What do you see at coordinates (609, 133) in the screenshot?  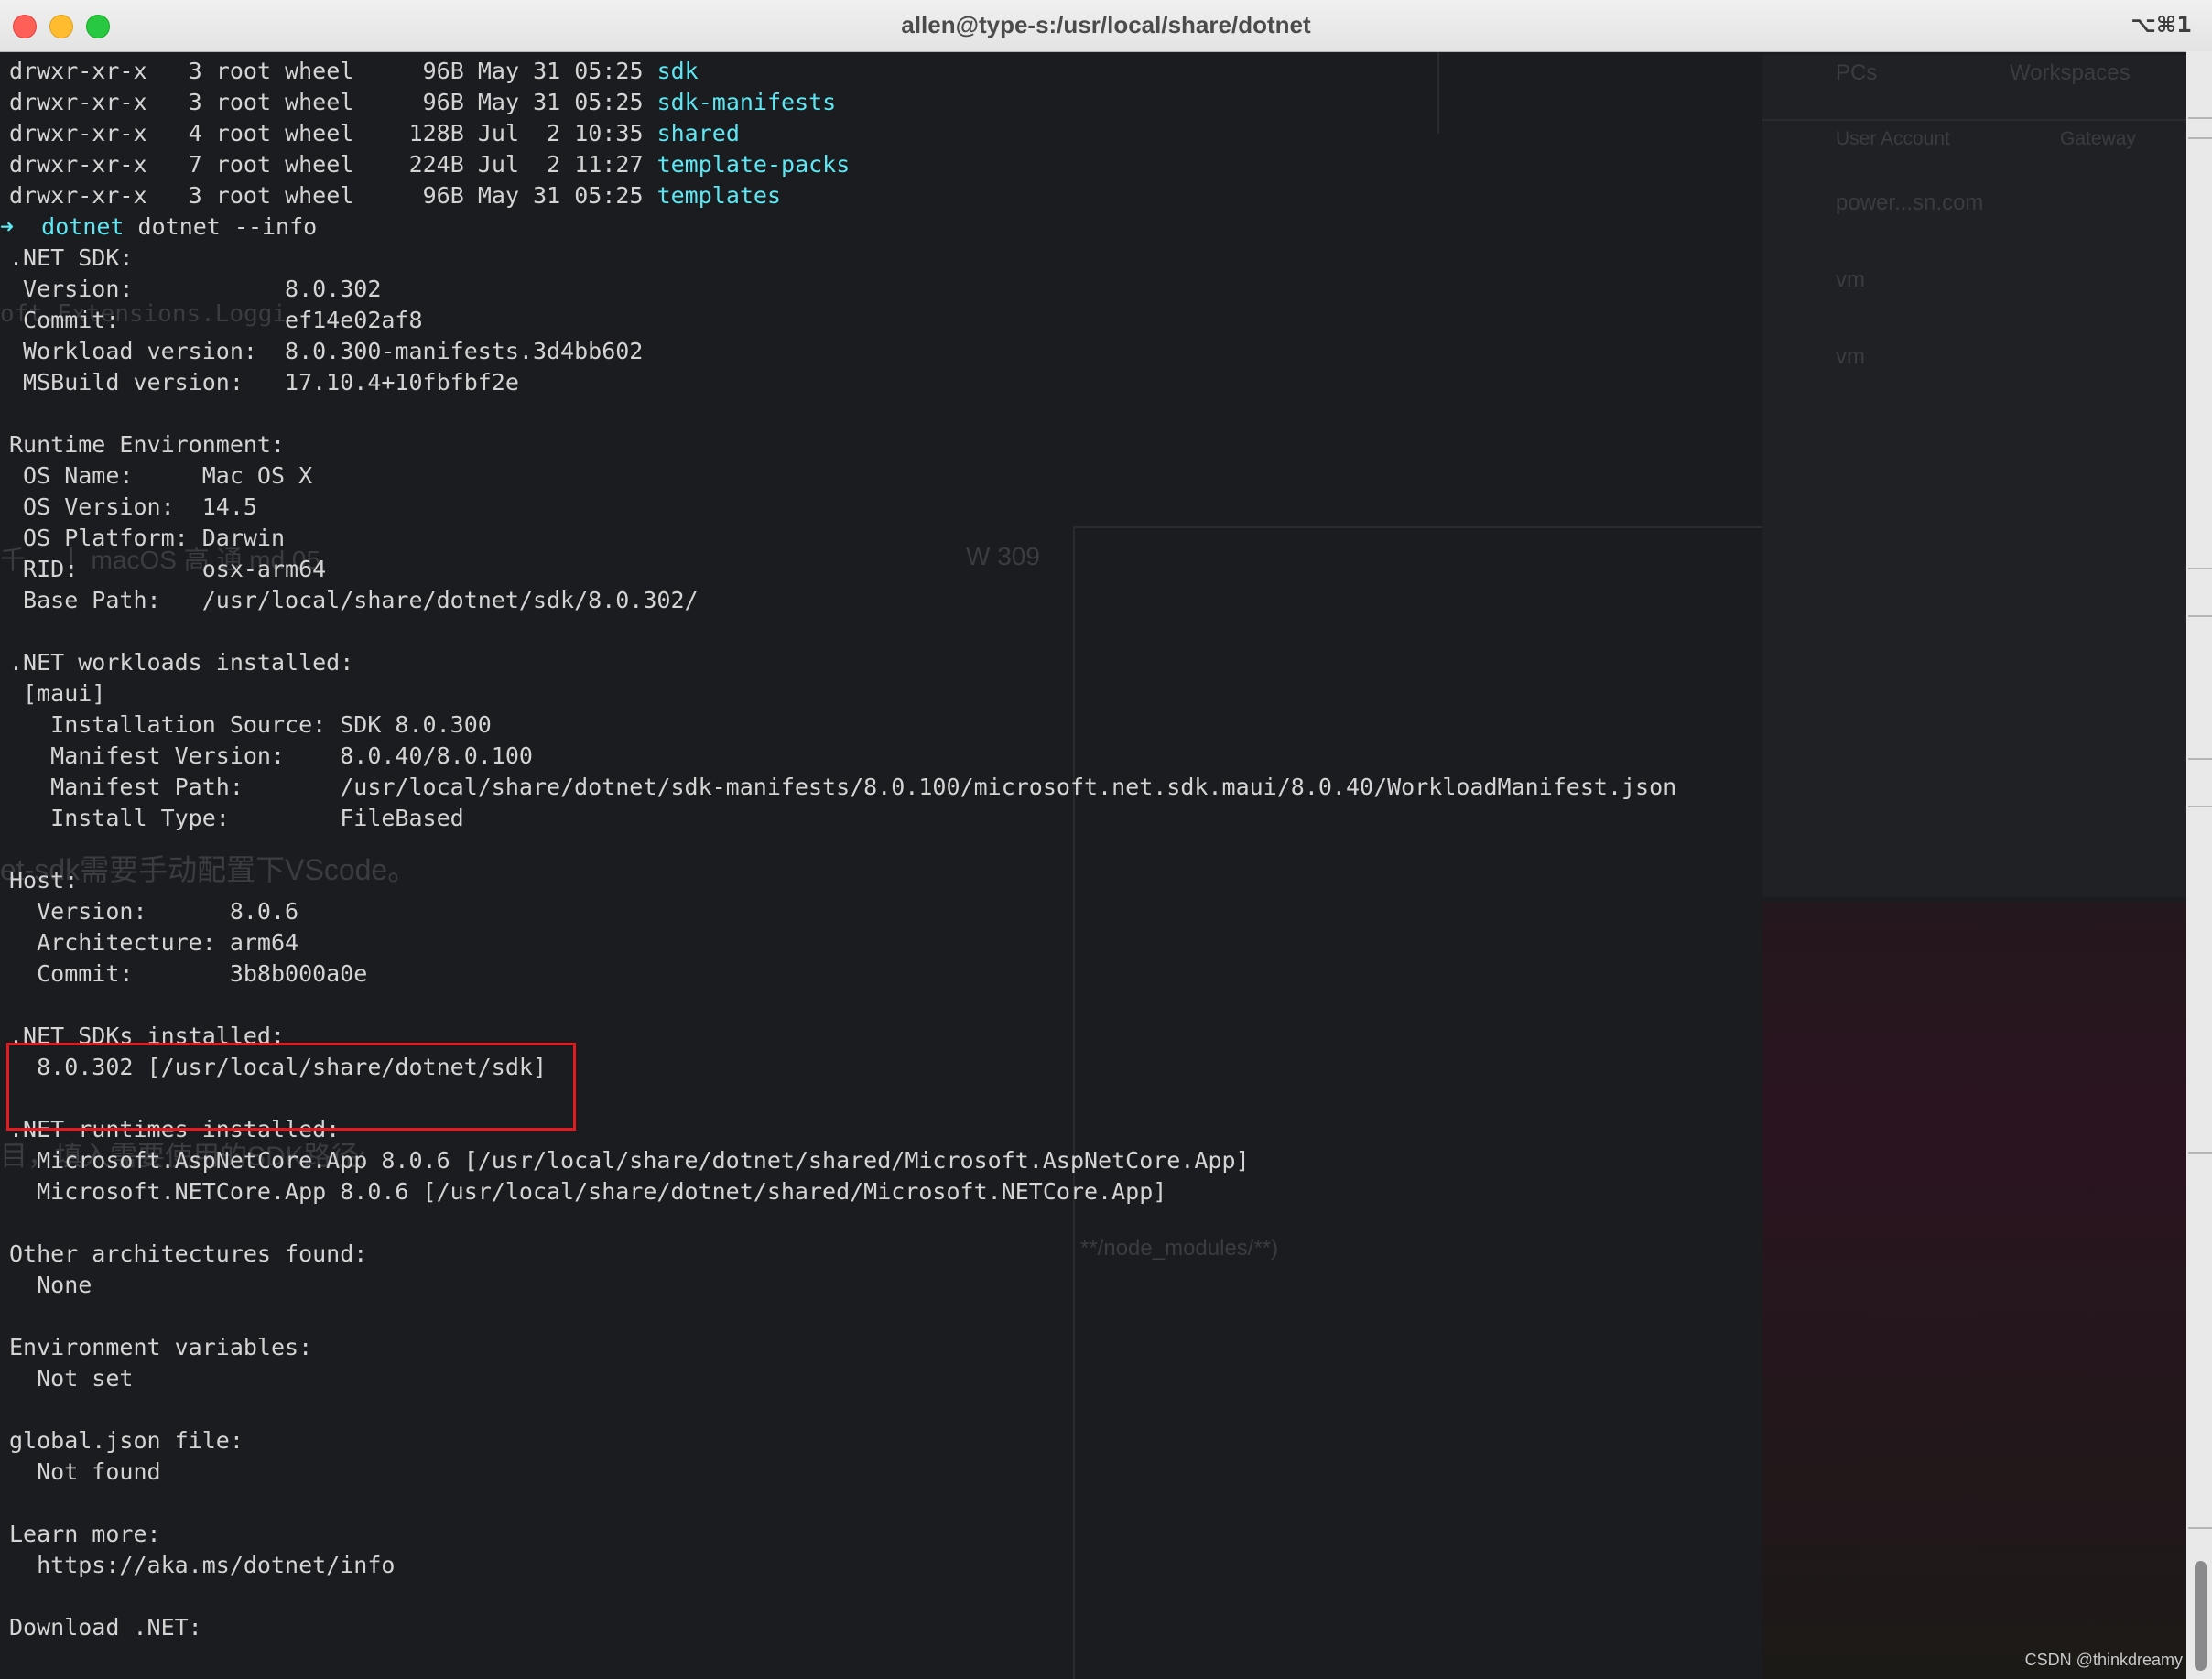 I see `ls-time: 10:35` at bounding box center [609, 133].